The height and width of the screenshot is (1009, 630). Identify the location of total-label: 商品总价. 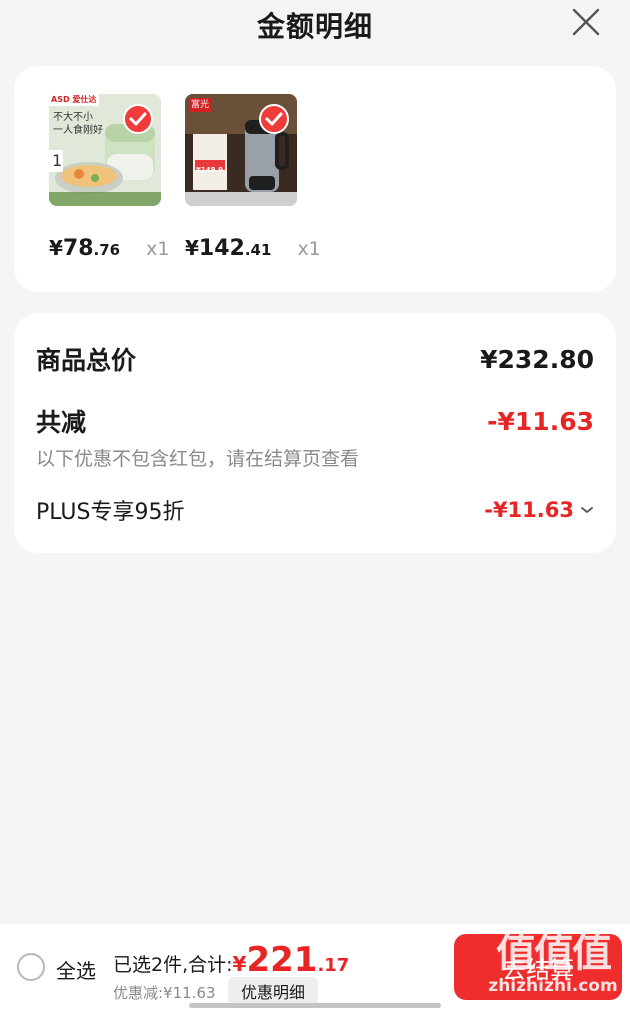
(86, 360).